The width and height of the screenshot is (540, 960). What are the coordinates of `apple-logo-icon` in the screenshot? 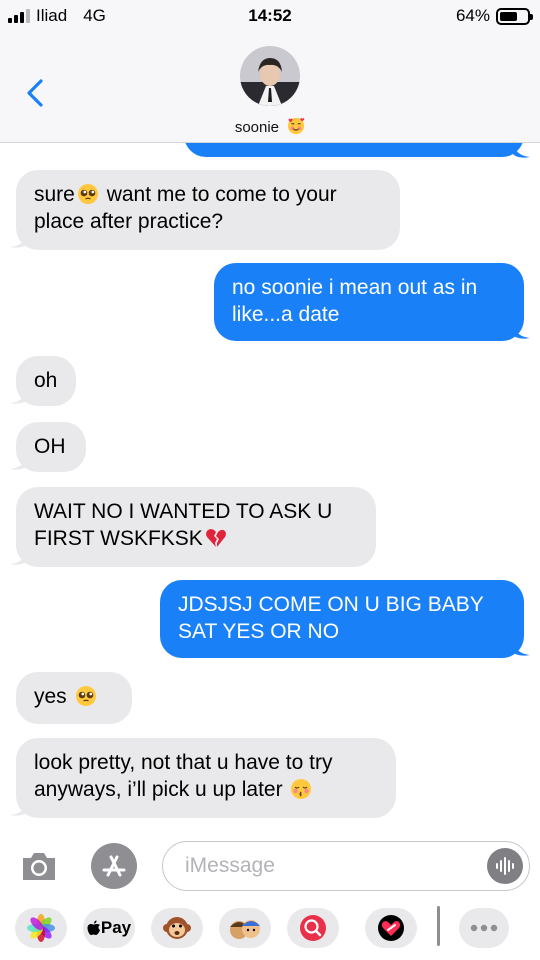 It's located at (93, 927).